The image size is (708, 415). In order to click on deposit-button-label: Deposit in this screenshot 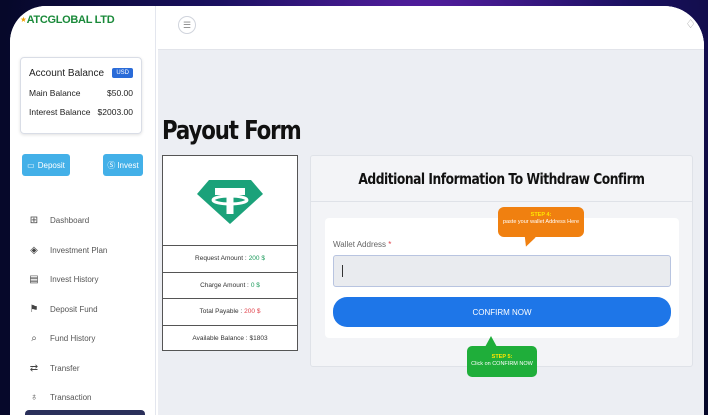, I will do `click(51, 165)`.